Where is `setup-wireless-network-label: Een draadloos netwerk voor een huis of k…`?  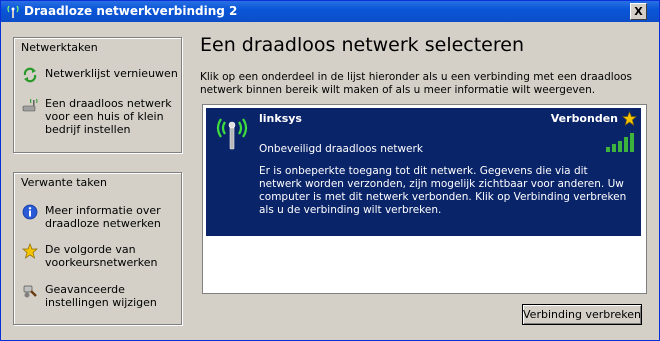 setup-wireless-network-label: Een draadloos netwerk voor een huis of k… is located at coordinates (108, 116).